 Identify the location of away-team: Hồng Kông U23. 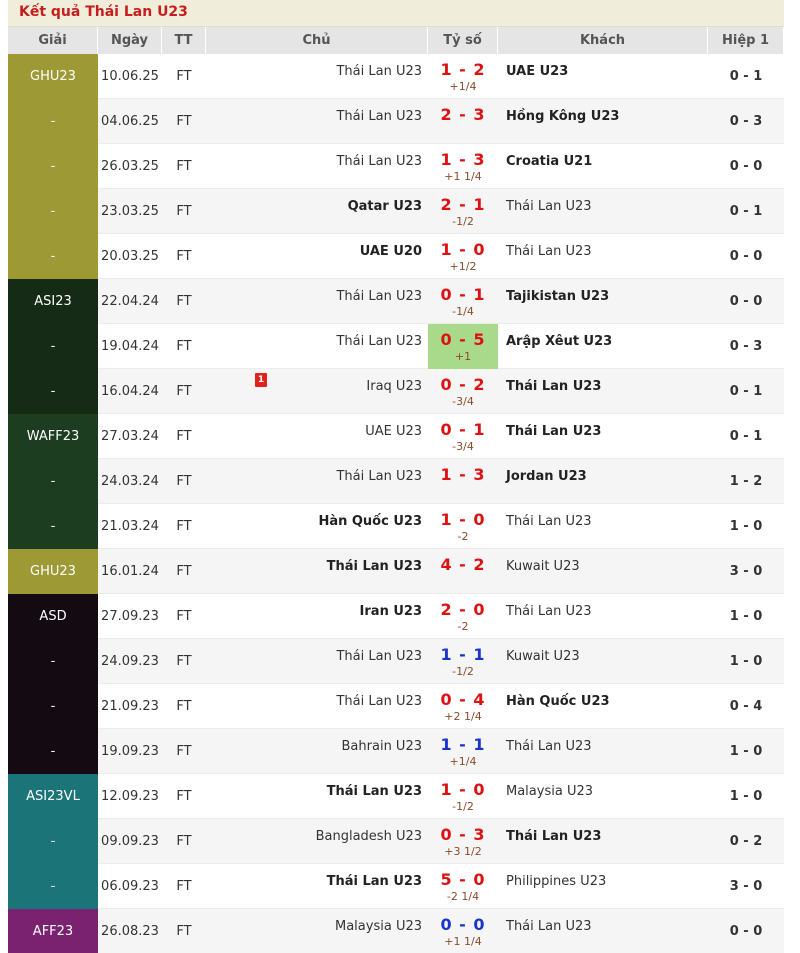
(603, 121).